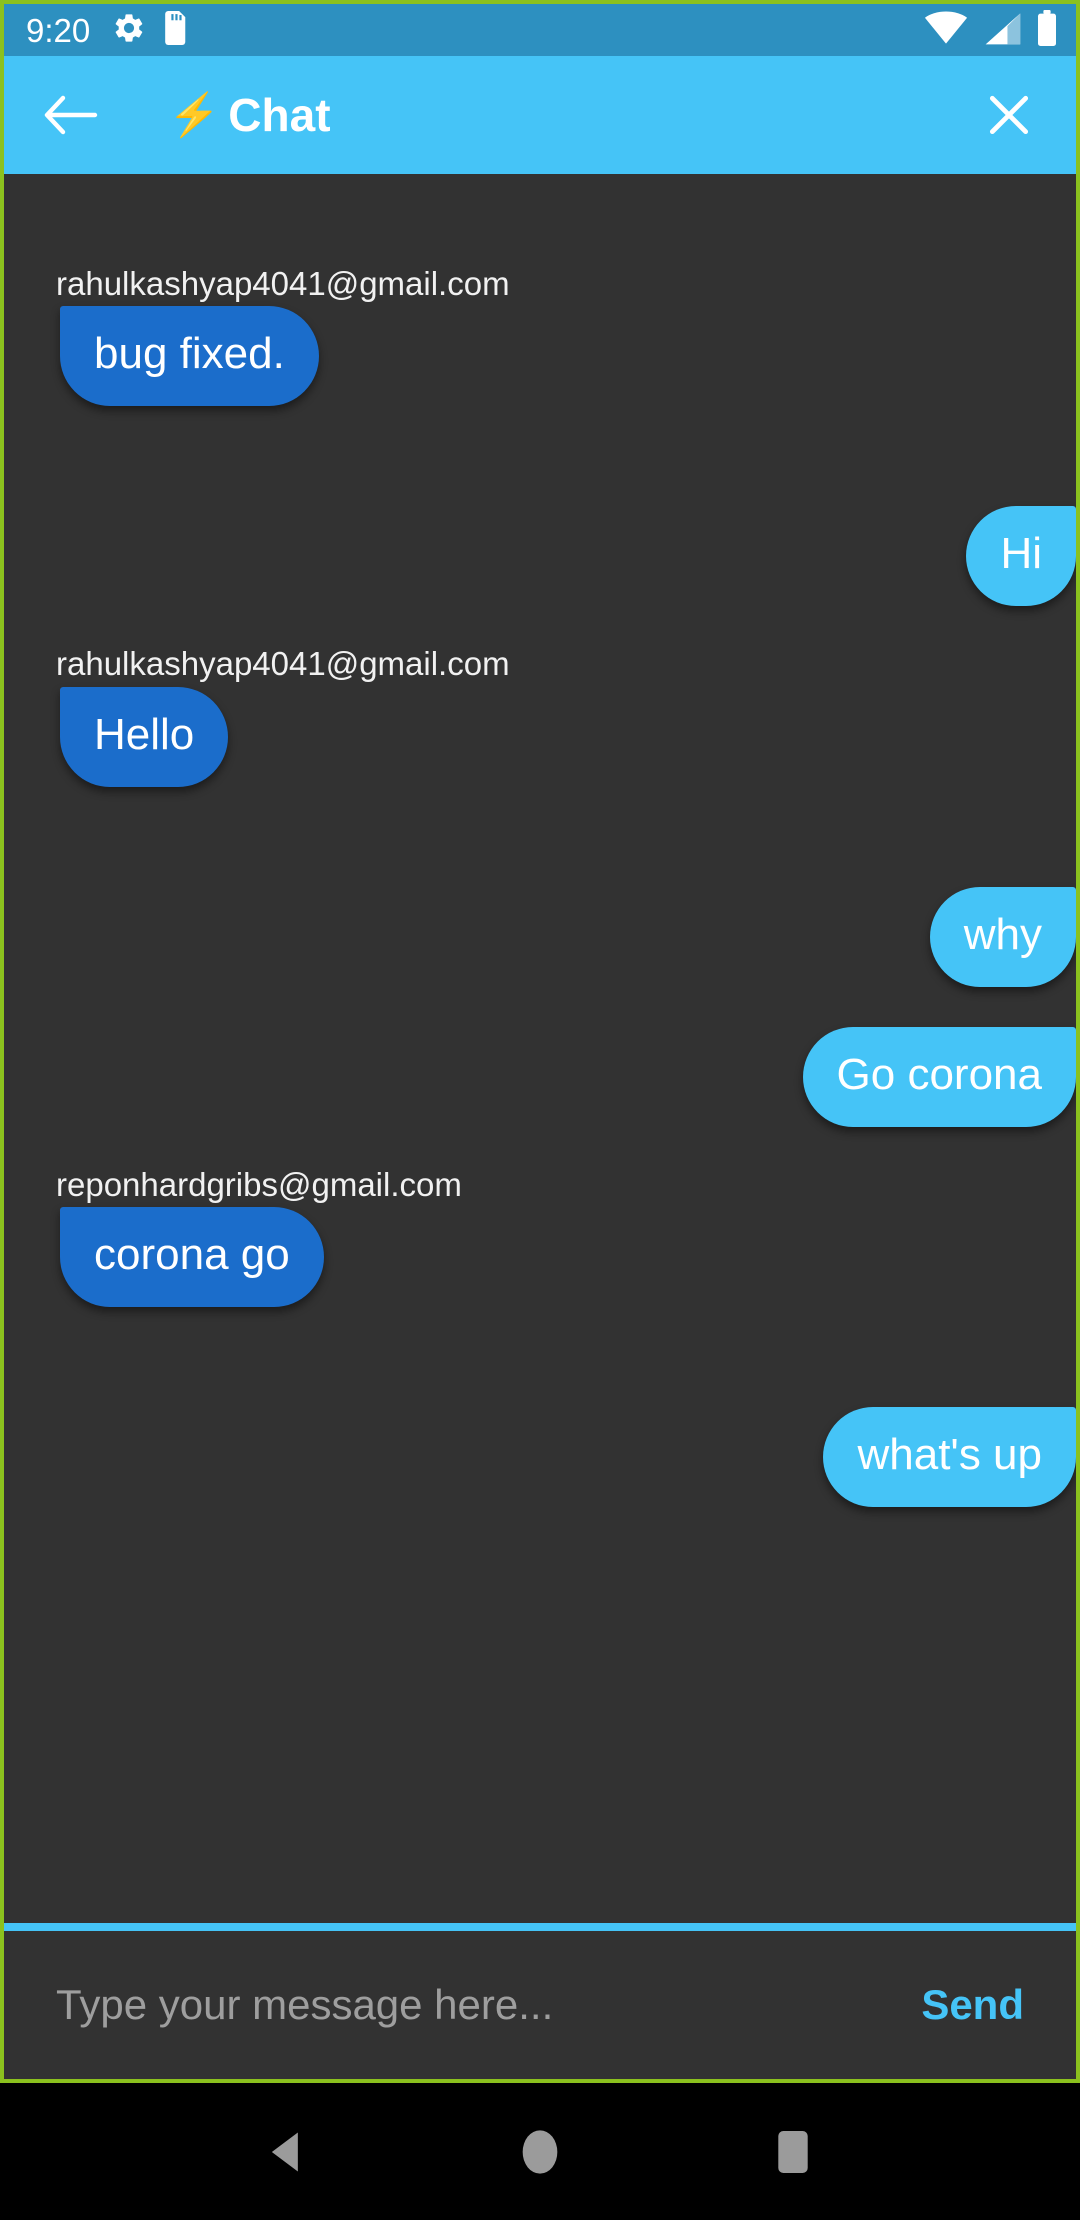  What do you see at coordinates (476, 2005) in the screenshot?
I see `message-input` at bounding box center [476, 2005].